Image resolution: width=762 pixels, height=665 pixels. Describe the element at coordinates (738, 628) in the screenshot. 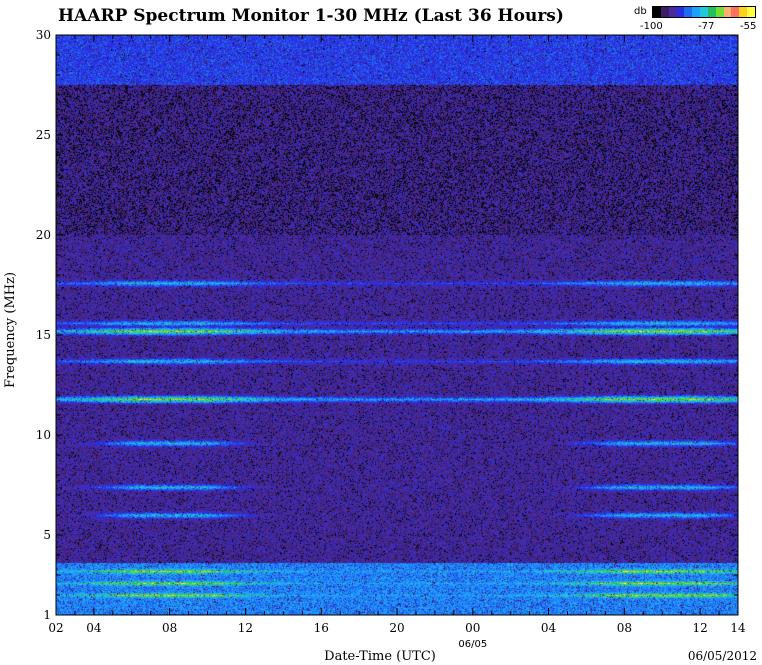

I see `x-tick-label: 14` at that location.